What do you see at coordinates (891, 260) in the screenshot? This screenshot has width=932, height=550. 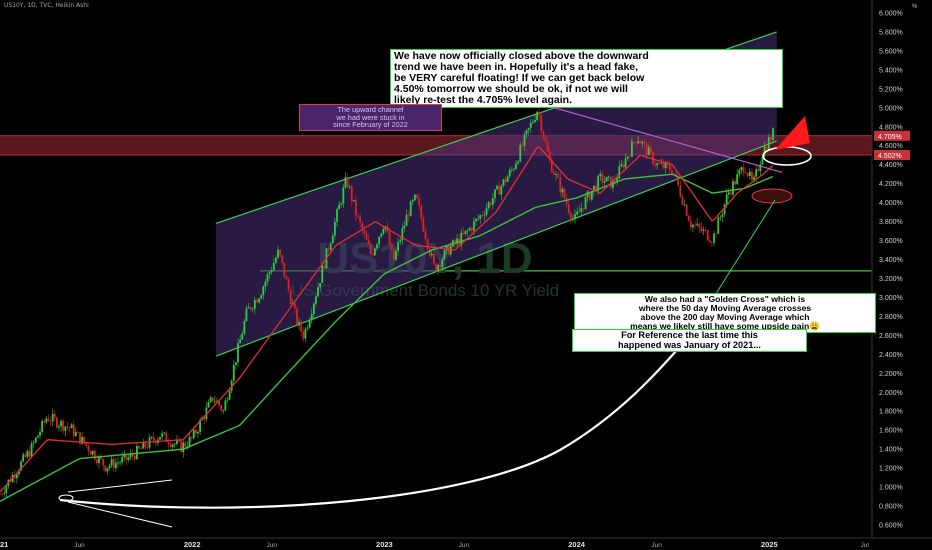 I see `y-tick-label: 3.400%` at bounding box center [891, 260].